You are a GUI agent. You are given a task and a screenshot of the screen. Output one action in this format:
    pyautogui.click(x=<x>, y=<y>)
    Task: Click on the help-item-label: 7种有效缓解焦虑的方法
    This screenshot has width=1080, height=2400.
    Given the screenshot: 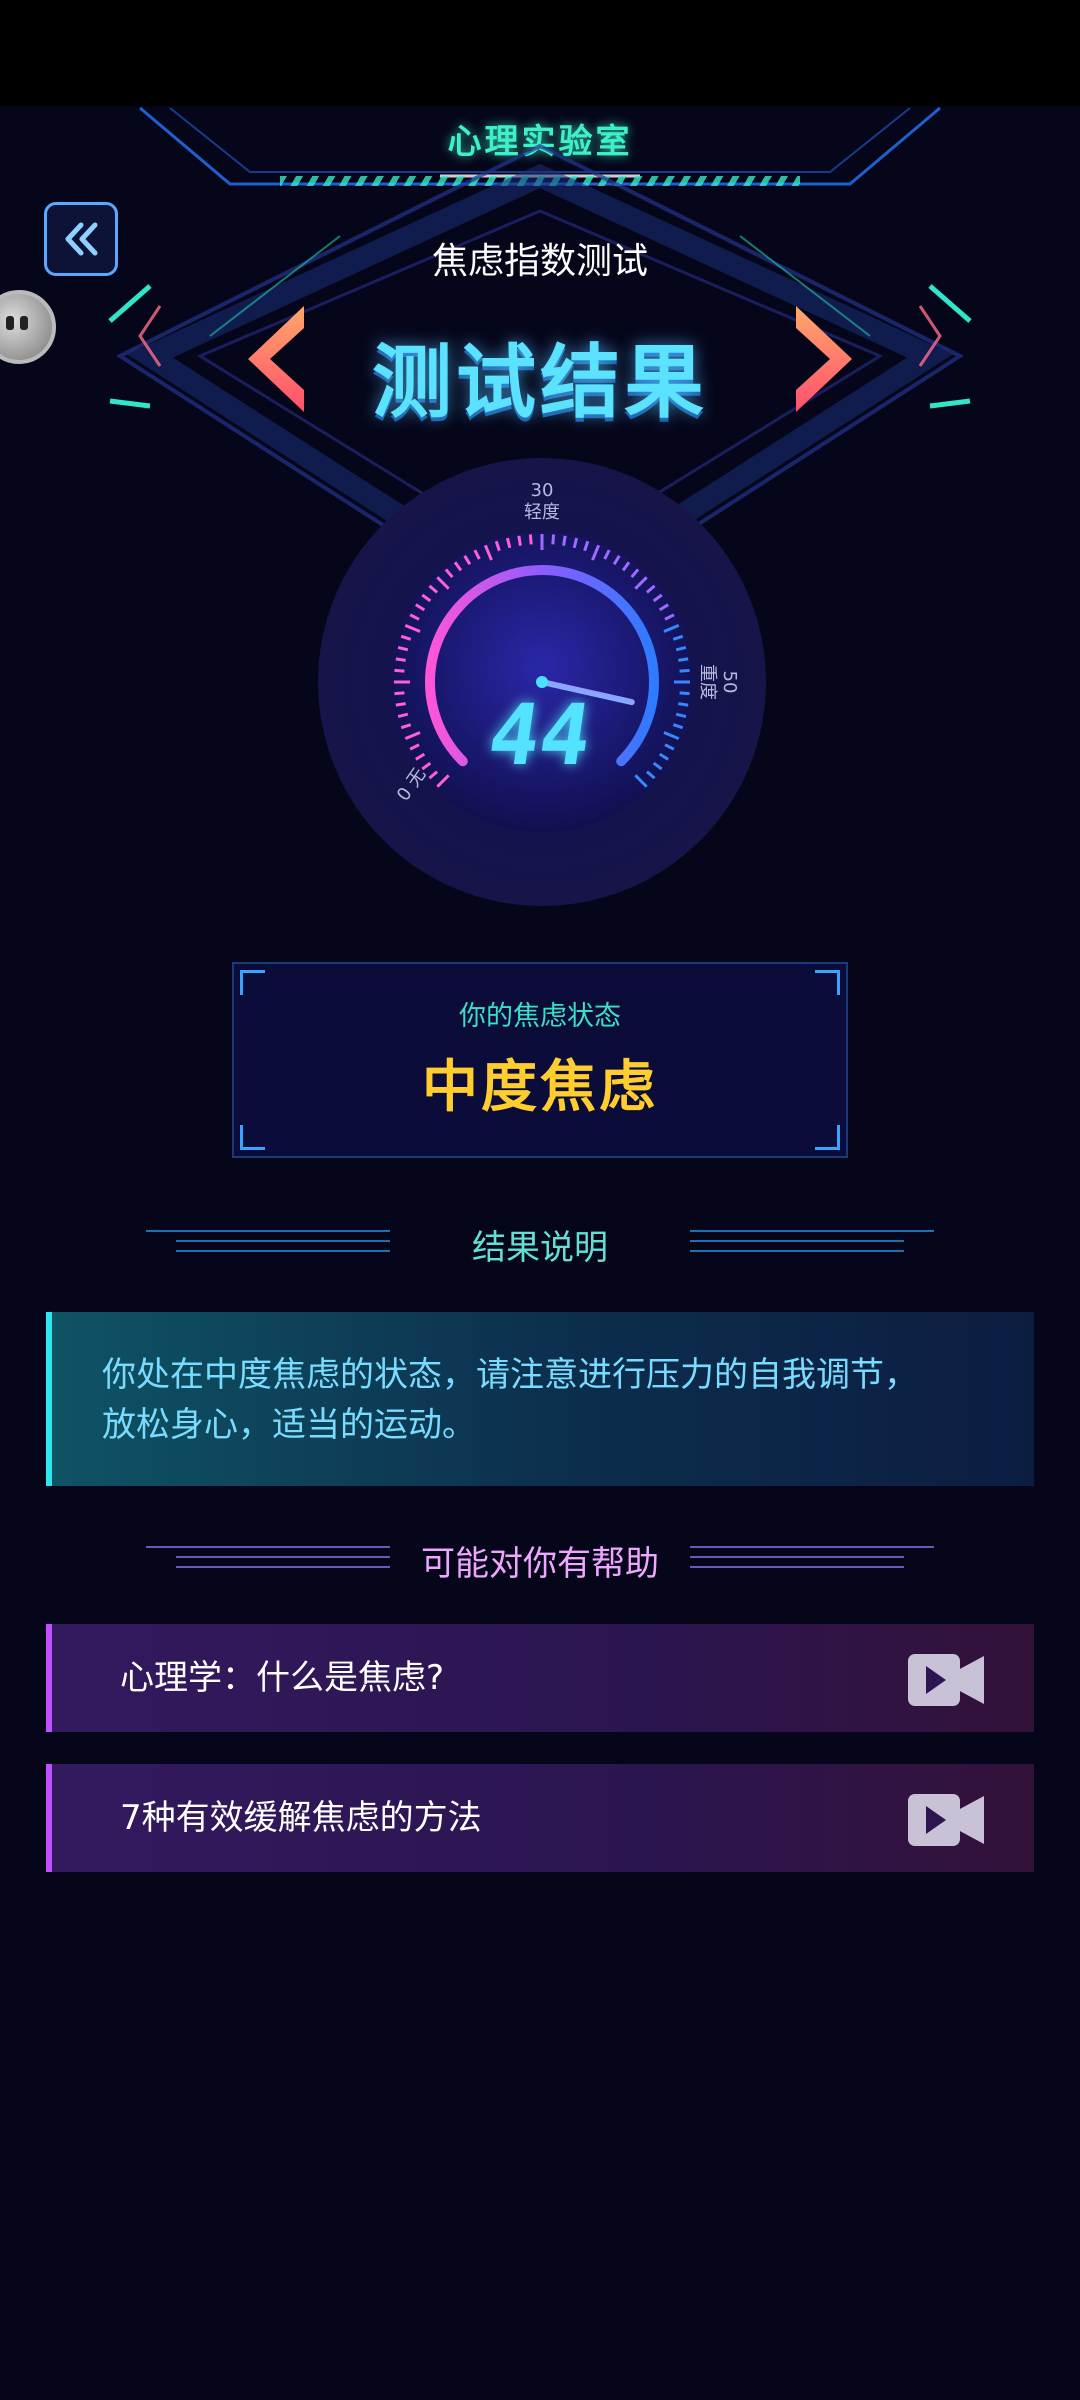 What is the action you would take?
    pyautogui.click(x=301, y=1818)
    